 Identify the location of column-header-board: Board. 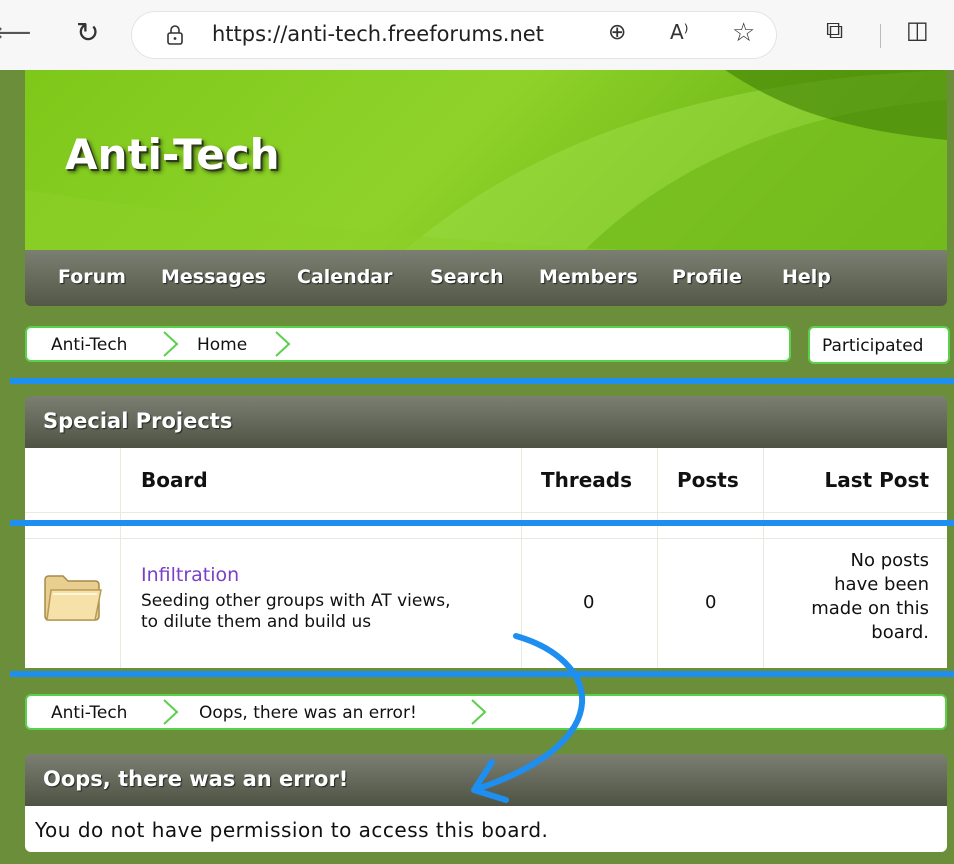
(174, 480).